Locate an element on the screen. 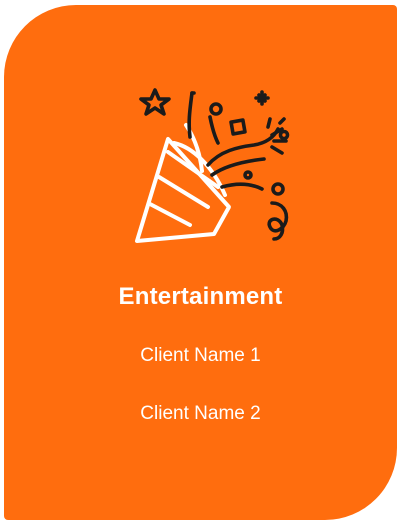 The height and width of the screenshot is (525, 402). client-name-2: Client Name 2 is located at coordinates (200, 413).